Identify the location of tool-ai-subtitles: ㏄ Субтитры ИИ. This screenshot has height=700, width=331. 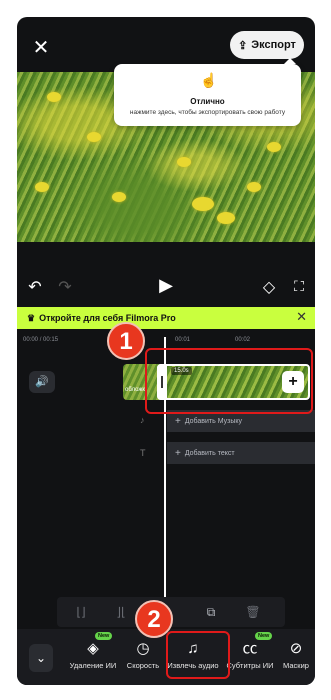
(250, 654).